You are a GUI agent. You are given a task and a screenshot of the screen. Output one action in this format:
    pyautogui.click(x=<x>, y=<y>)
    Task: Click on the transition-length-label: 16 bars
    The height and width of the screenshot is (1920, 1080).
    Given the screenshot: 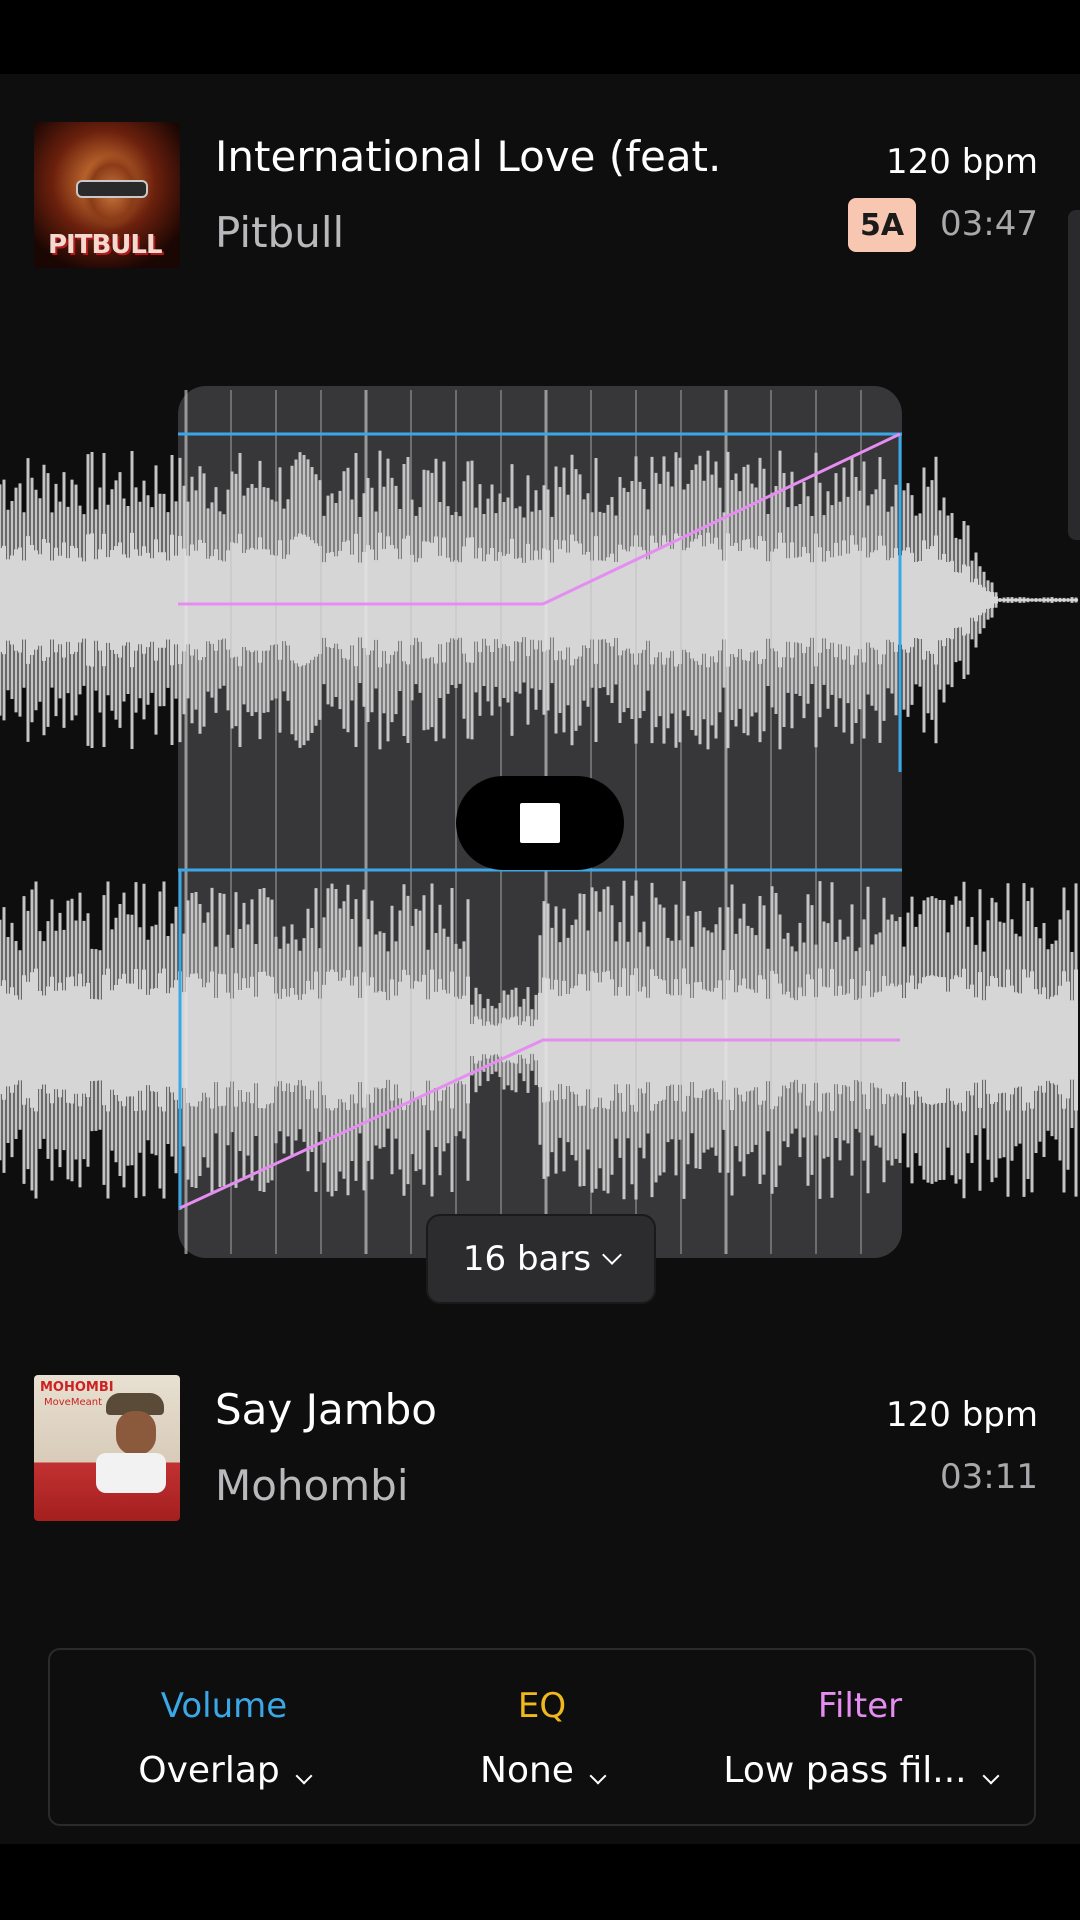 What is the action you would take?
    pyautogui.click(x=527, y=1259)
    